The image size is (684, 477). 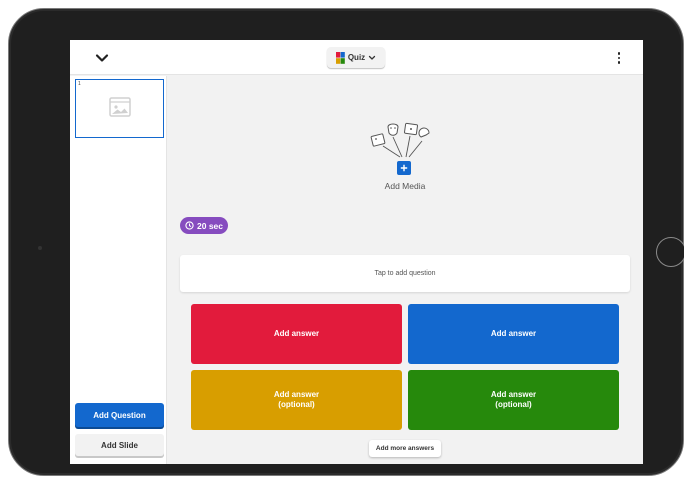 What do you see at coordinates (513, 334) in the screenshot?
I see `answer-option-2: Add answer` at bounding box center [513, 334].